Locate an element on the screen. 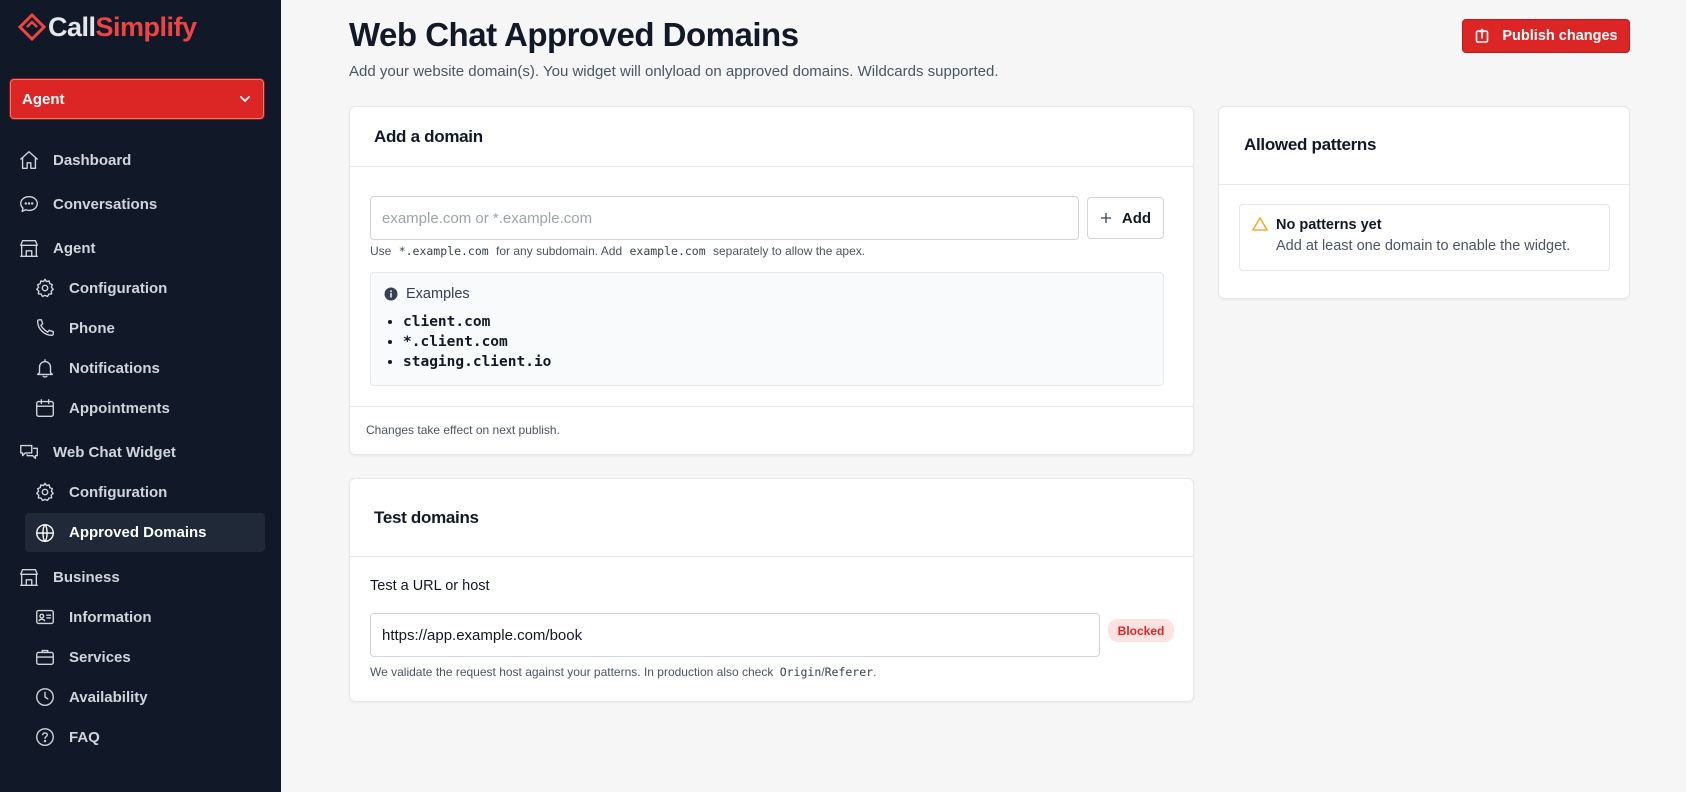 The height and width of the screenshot is (792, 1686). page-title: Web Chat Approved Domains is located at coordinates (574, 34).